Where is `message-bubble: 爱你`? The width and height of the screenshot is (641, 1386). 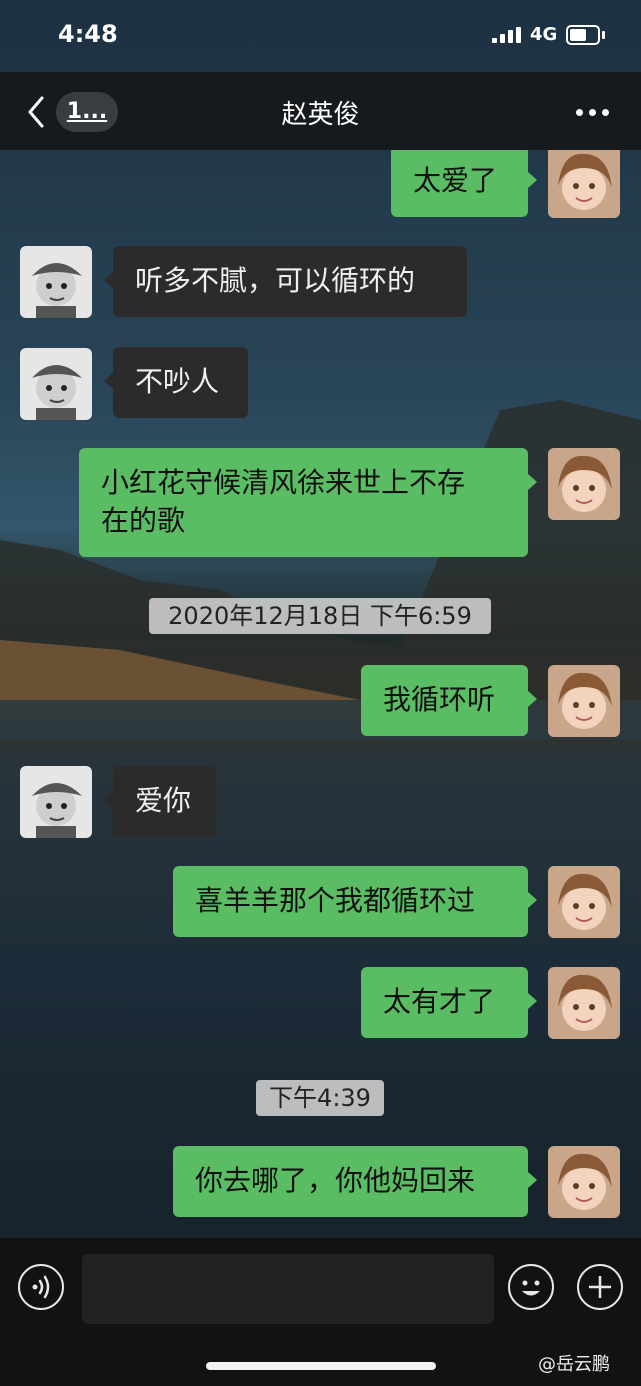
message-bubble: 爱你 is located at coordinates (160, 801).